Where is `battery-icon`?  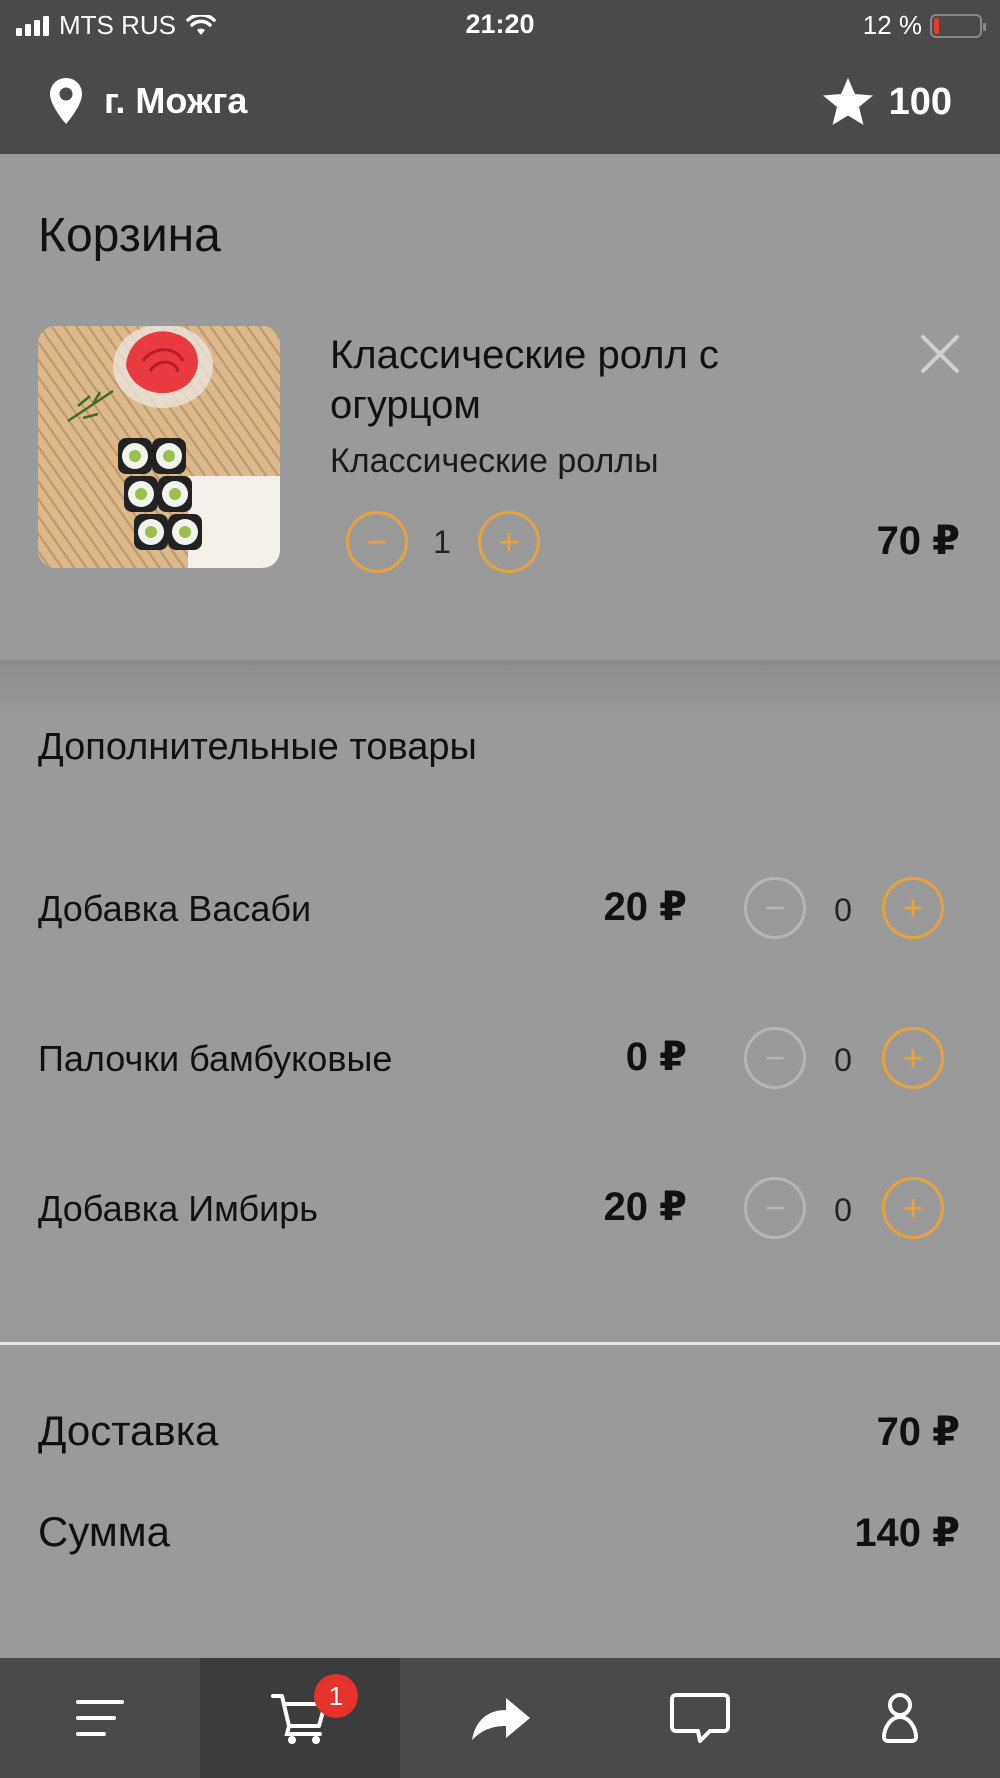
battery-icon is located at coordinates (958, 25).